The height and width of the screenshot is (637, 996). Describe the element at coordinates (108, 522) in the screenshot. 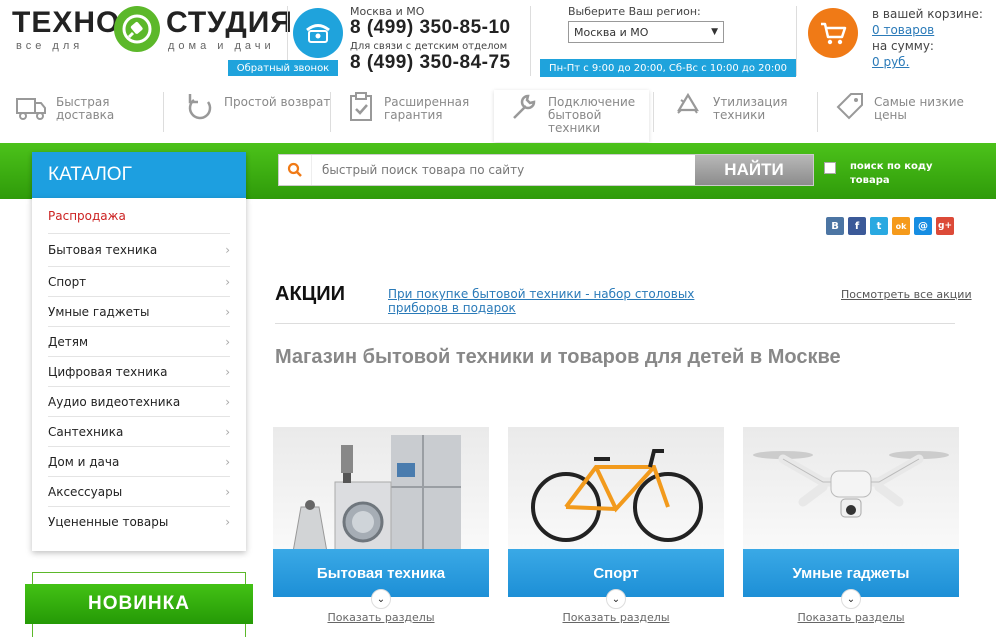

I see `catalog-item-label: Уцененные товары` at that location.